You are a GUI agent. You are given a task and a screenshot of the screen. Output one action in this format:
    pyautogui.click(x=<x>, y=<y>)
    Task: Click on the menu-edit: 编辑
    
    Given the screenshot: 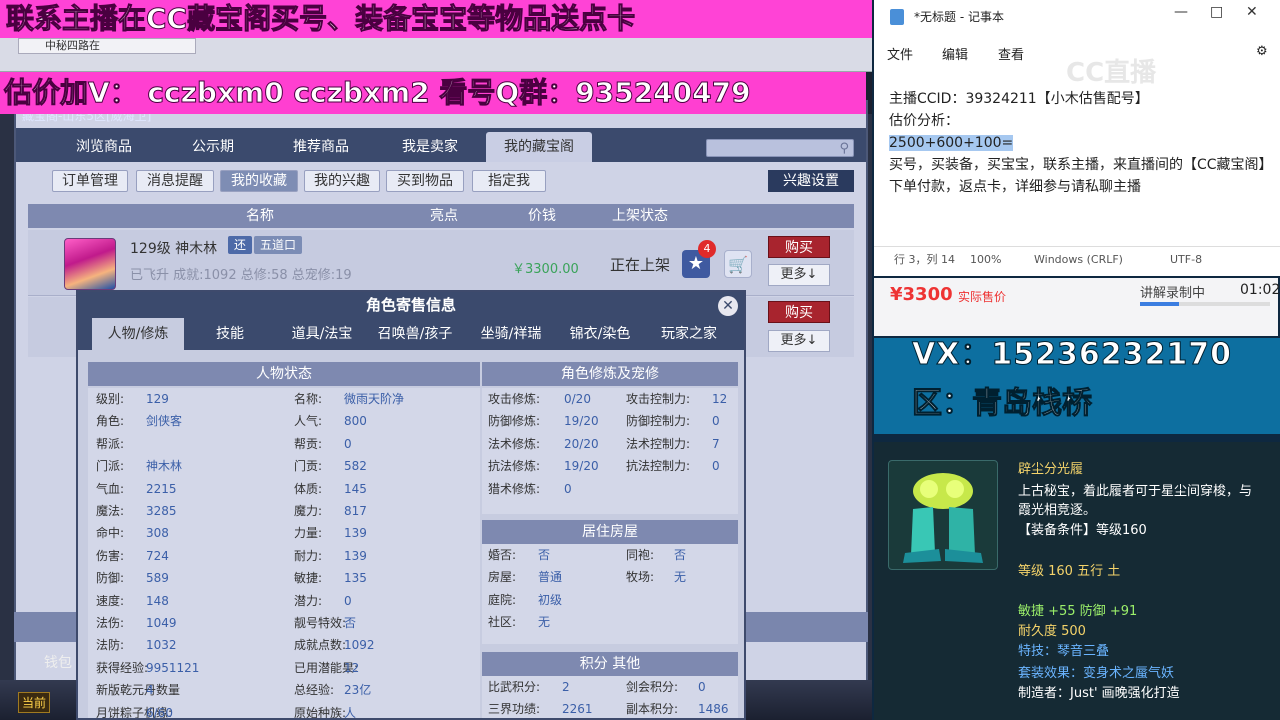 What is the action you would take?
    pyautogui.click(x=955, y=53)
    